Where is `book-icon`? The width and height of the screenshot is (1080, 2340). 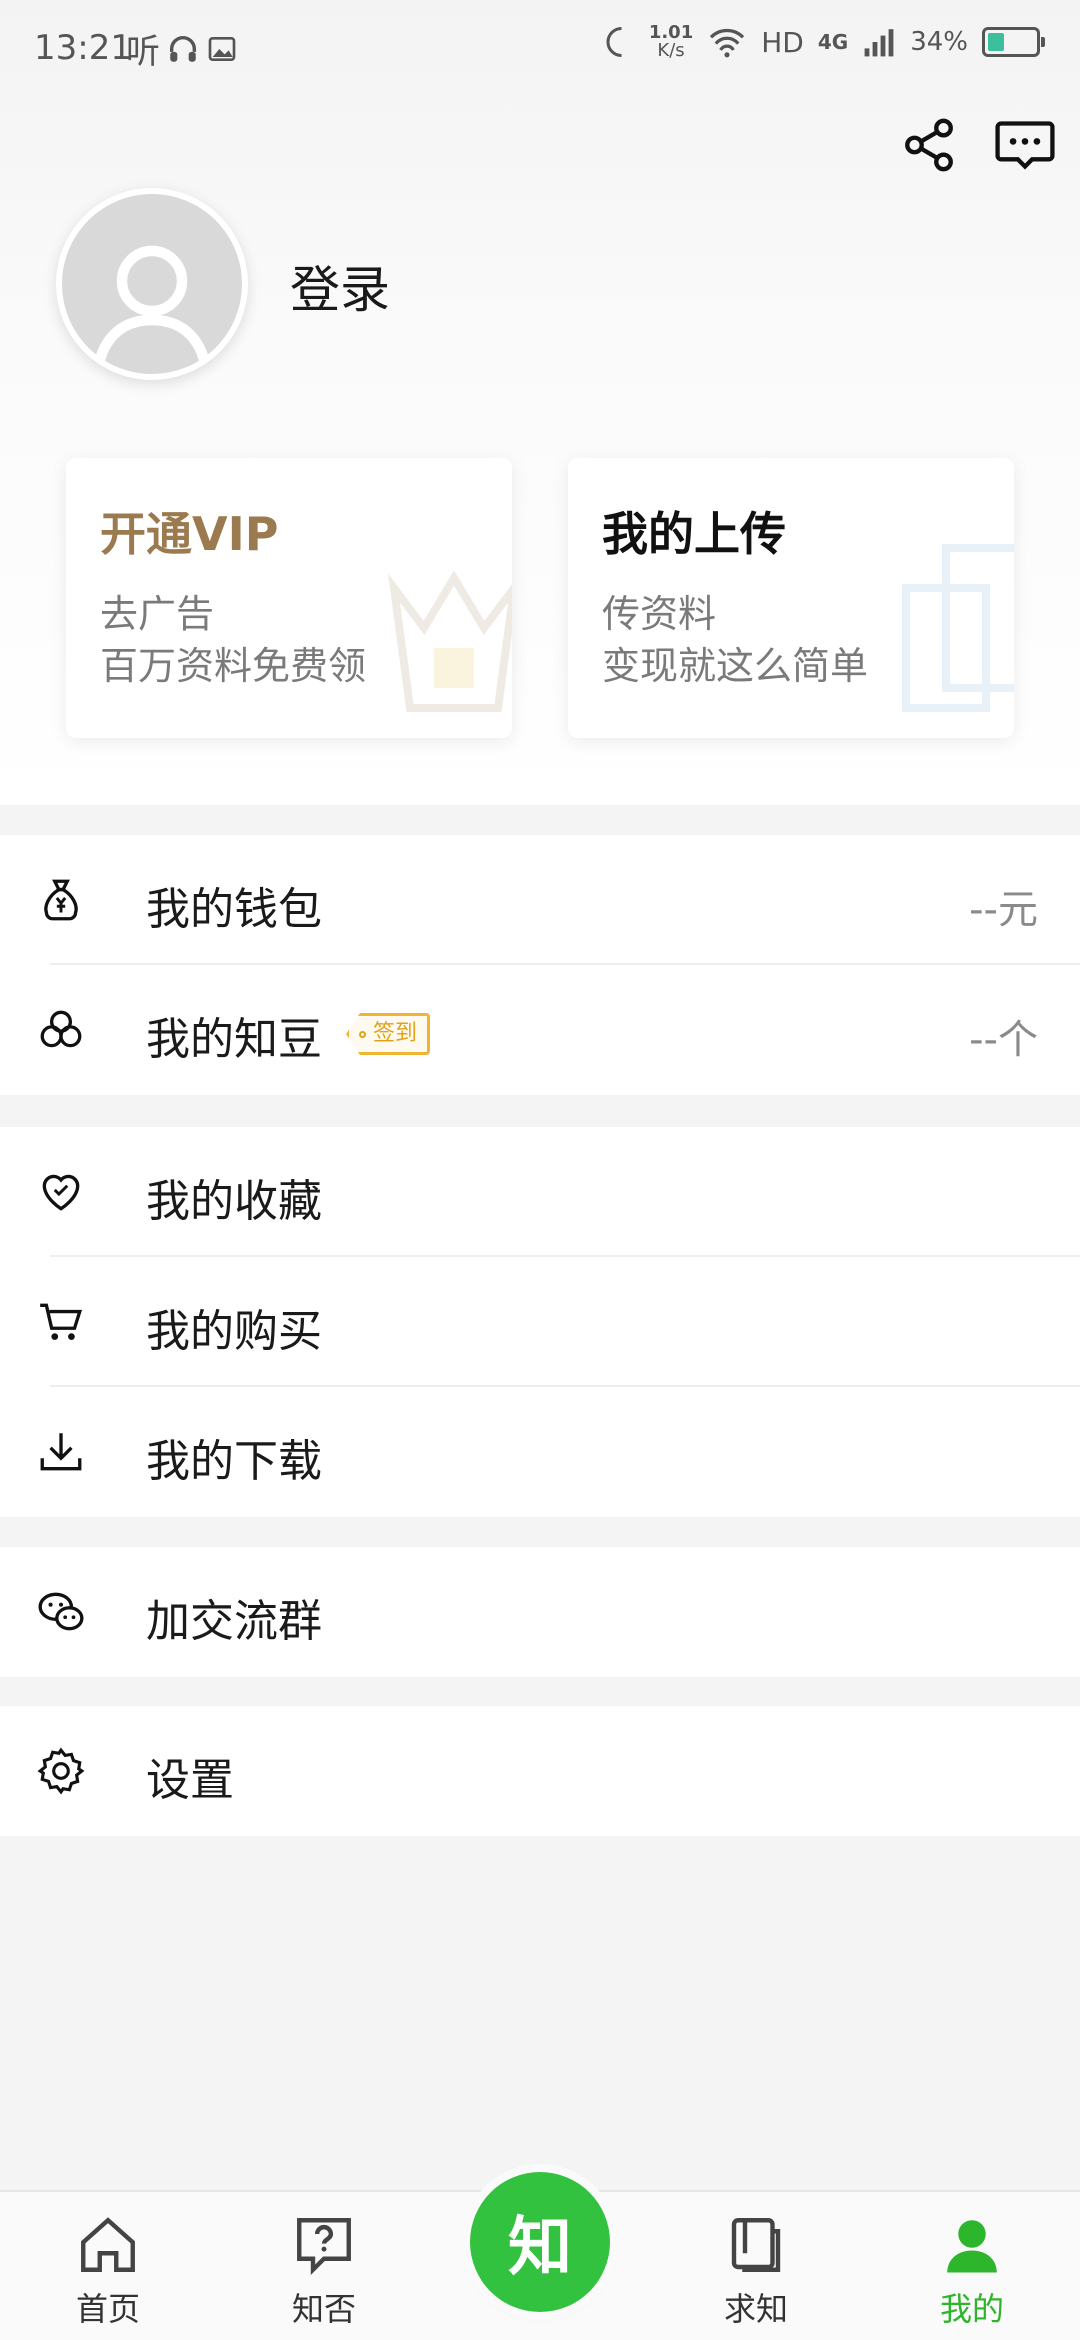
book-icon is located at coordinates (756, 2245).